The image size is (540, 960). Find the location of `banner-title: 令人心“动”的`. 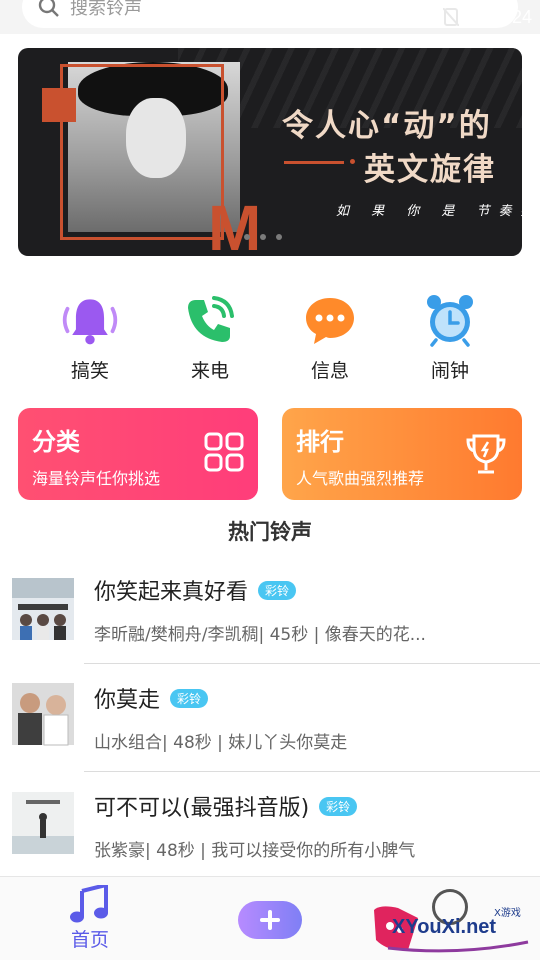

banner-title: 令人心“动”的 is located at coordinates (387, 126).